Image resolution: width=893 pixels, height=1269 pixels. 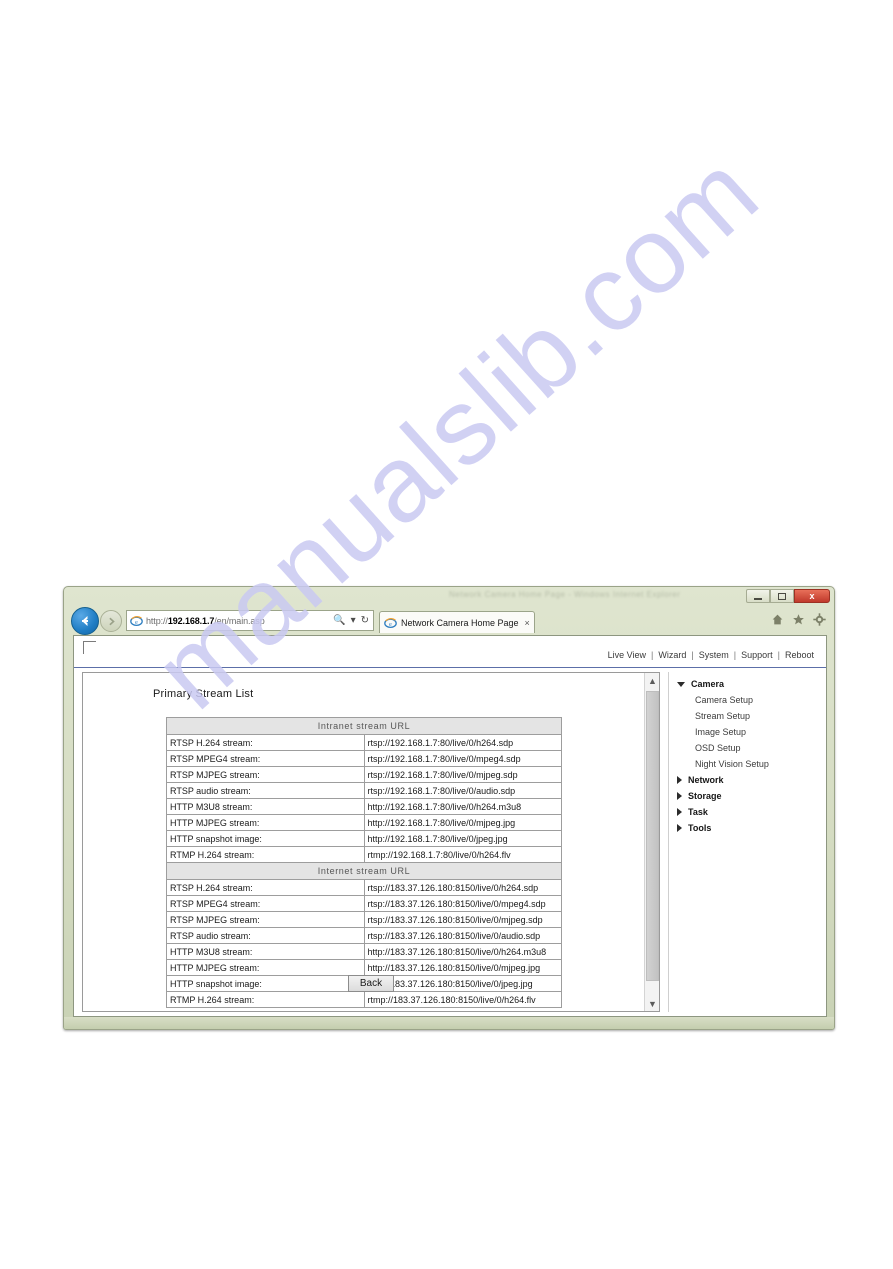 I want to click on scroll-down-icon: ▼, so click(x=652, y=1003).